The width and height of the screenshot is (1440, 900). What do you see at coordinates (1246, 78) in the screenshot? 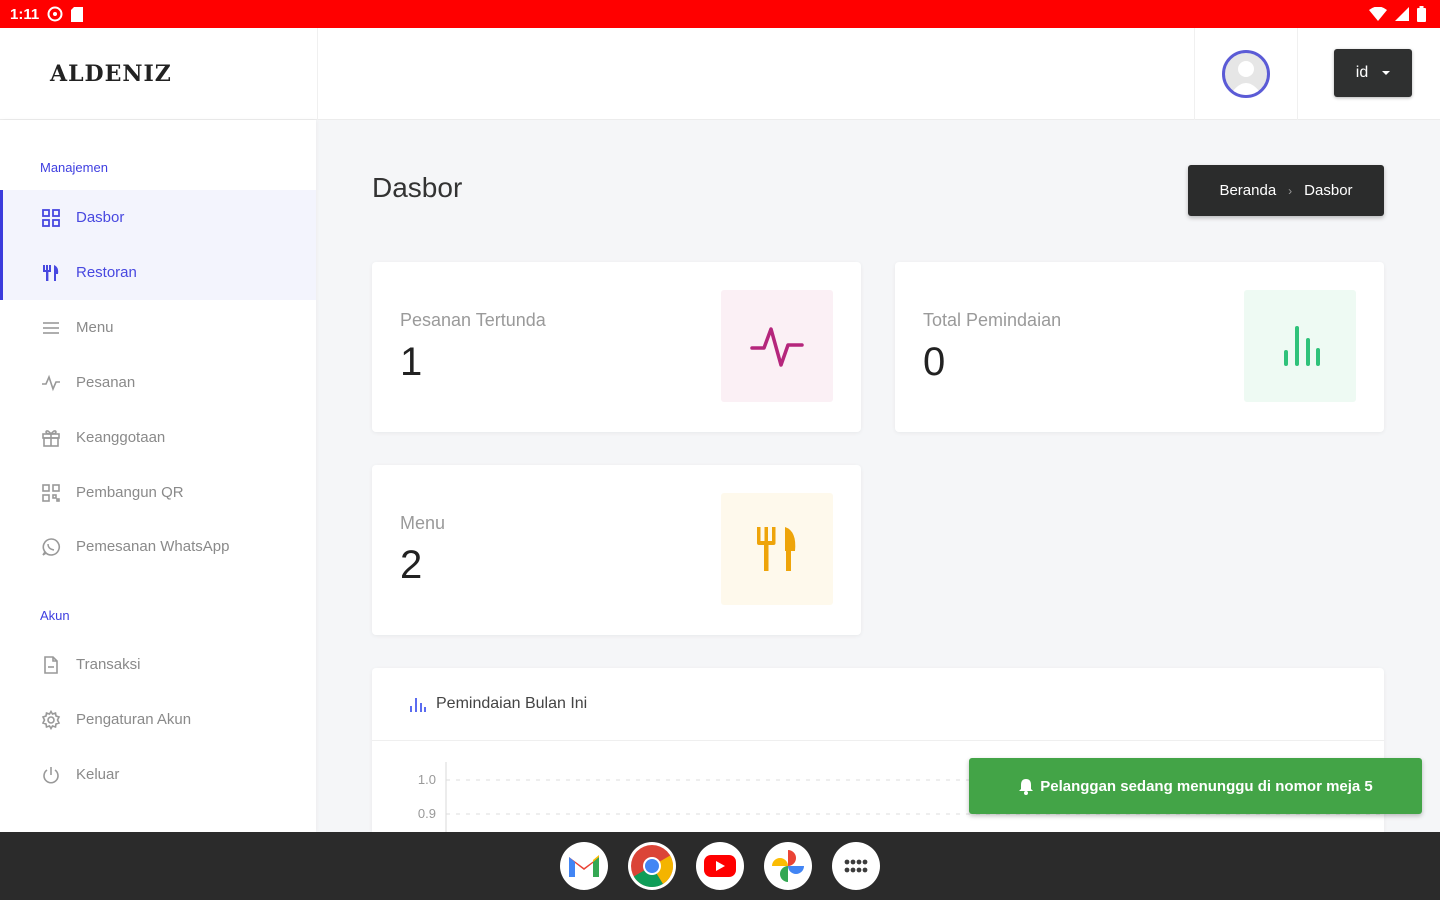
I see `user-icon` at bounding box center [1246, 78].